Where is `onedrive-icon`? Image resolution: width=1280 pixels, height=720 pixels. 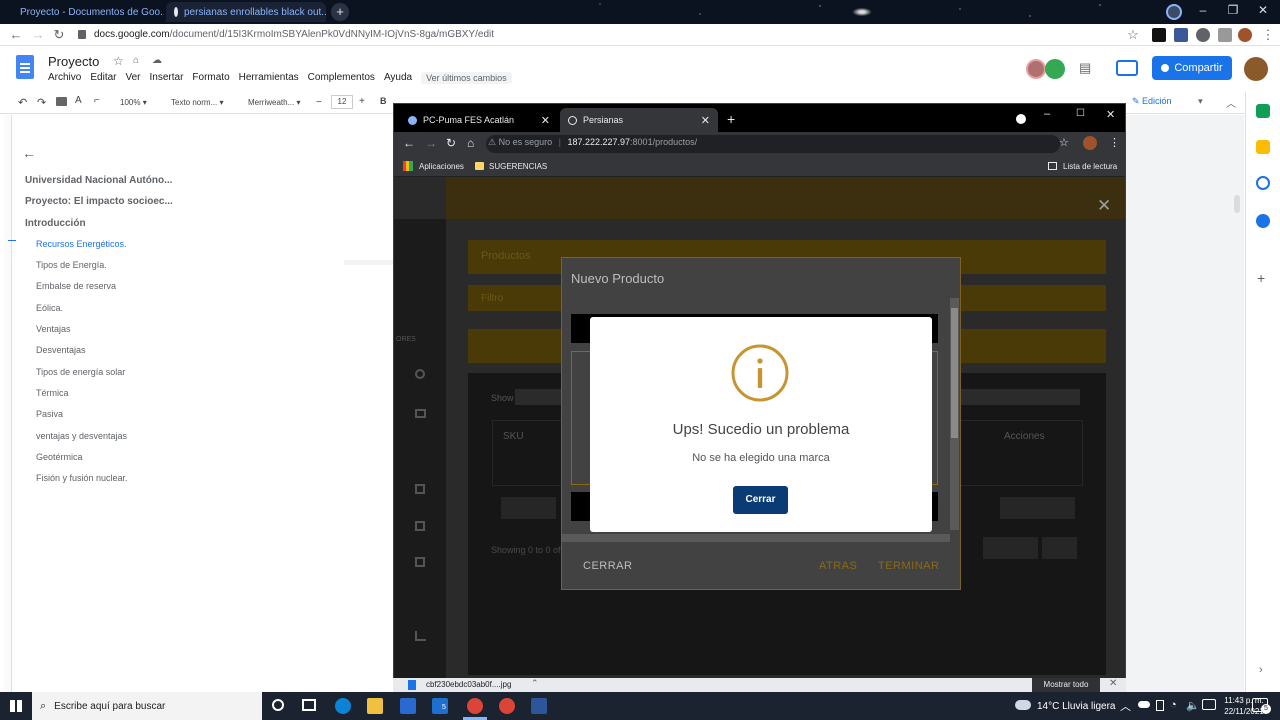
onedrive-icon is located at coordinates (1144, 704).